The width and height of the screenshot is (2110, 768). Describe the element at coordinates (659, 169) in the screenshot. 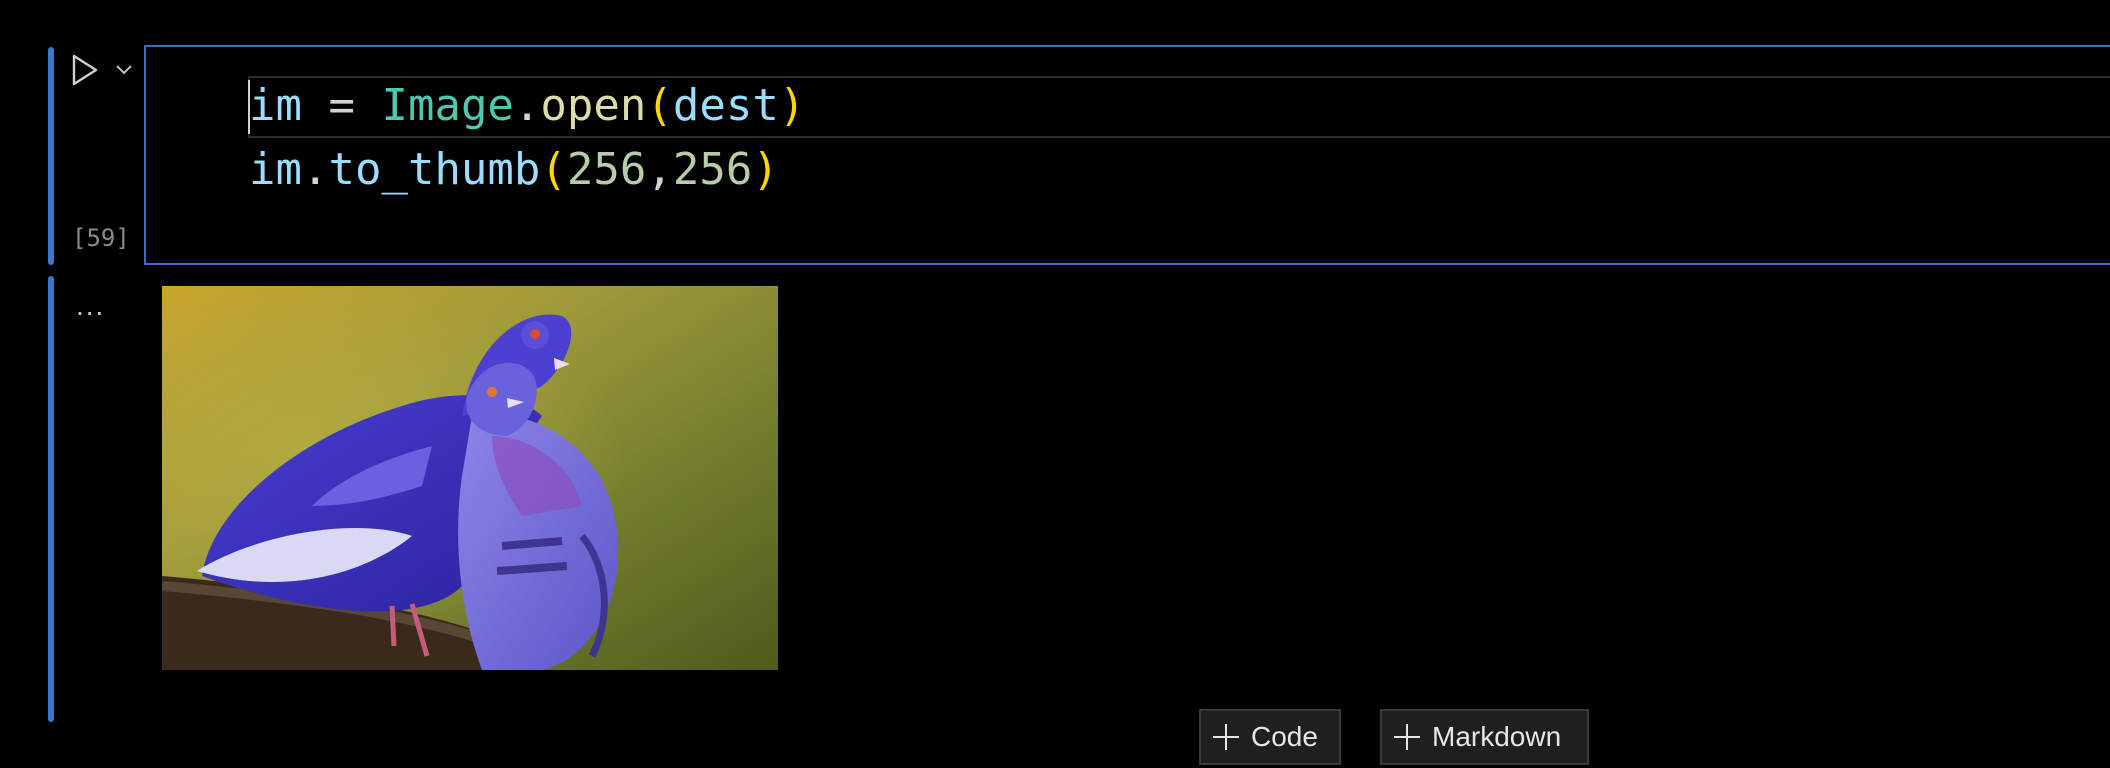

I see `code-token-comma: ,` at that location.